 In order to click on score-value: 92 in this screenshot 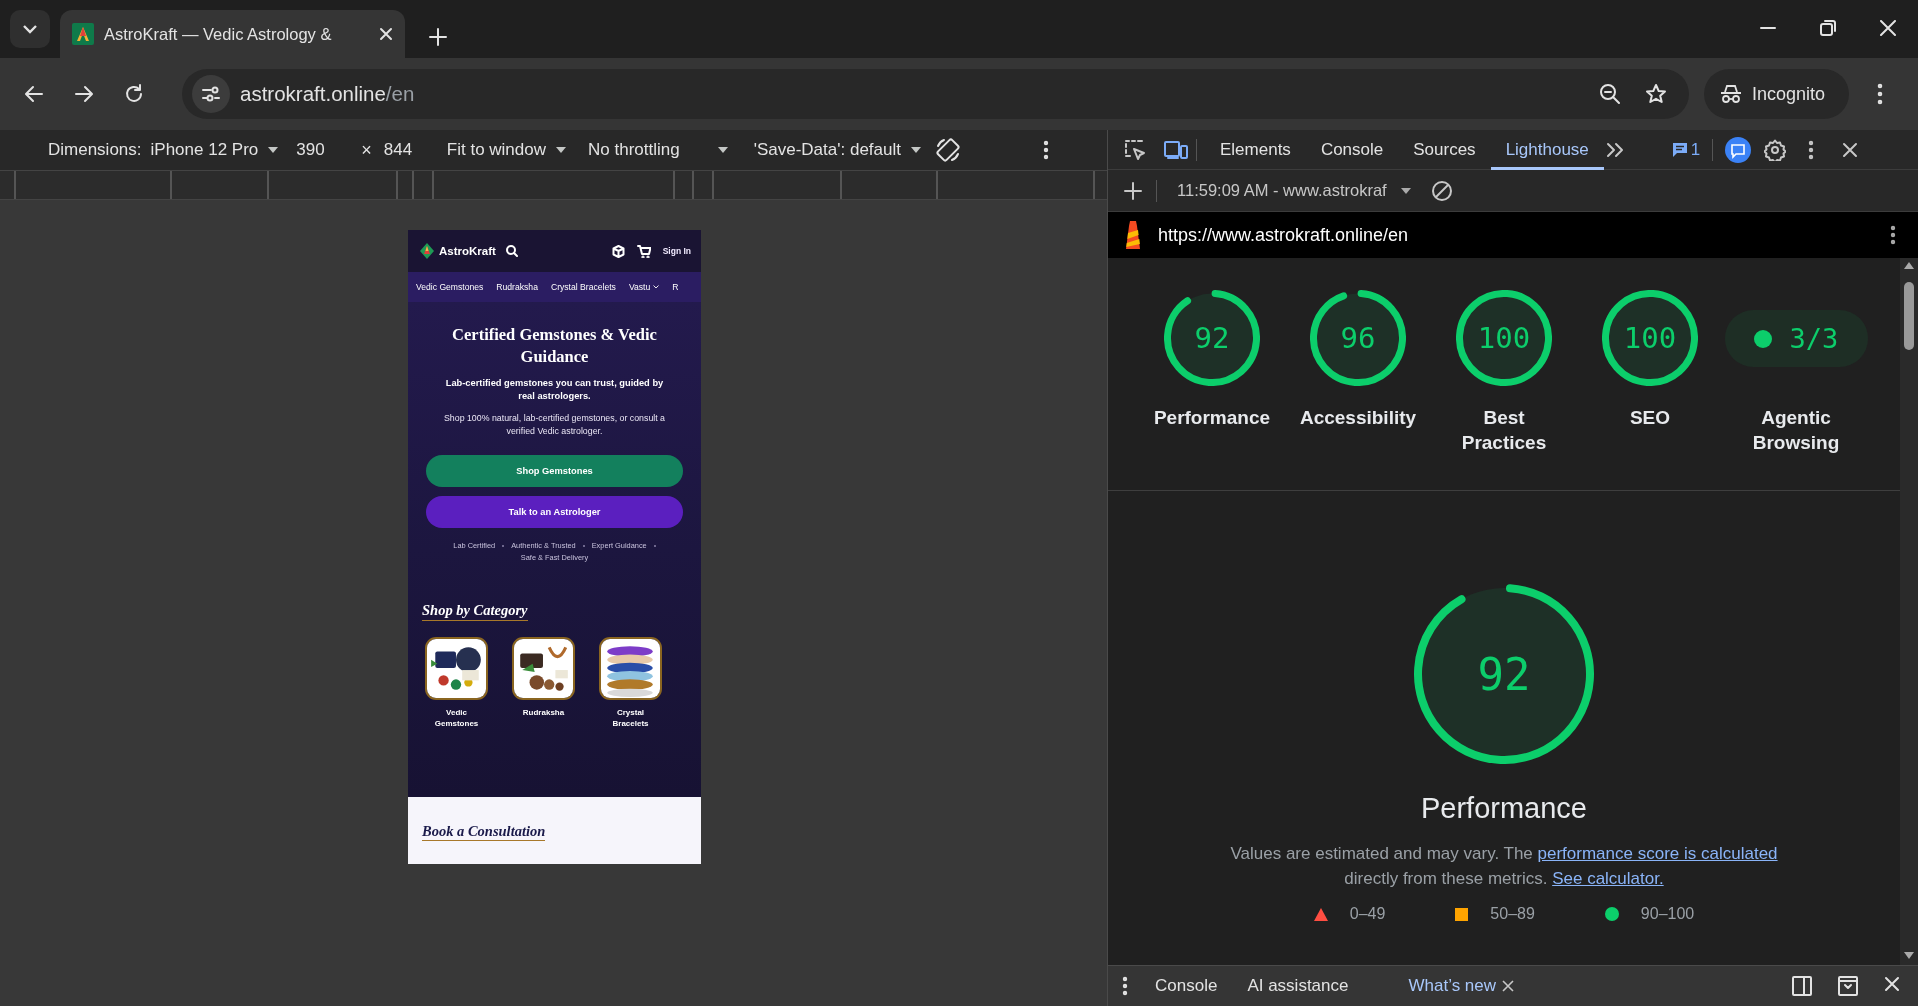, I will do `click(1504, 674)`.